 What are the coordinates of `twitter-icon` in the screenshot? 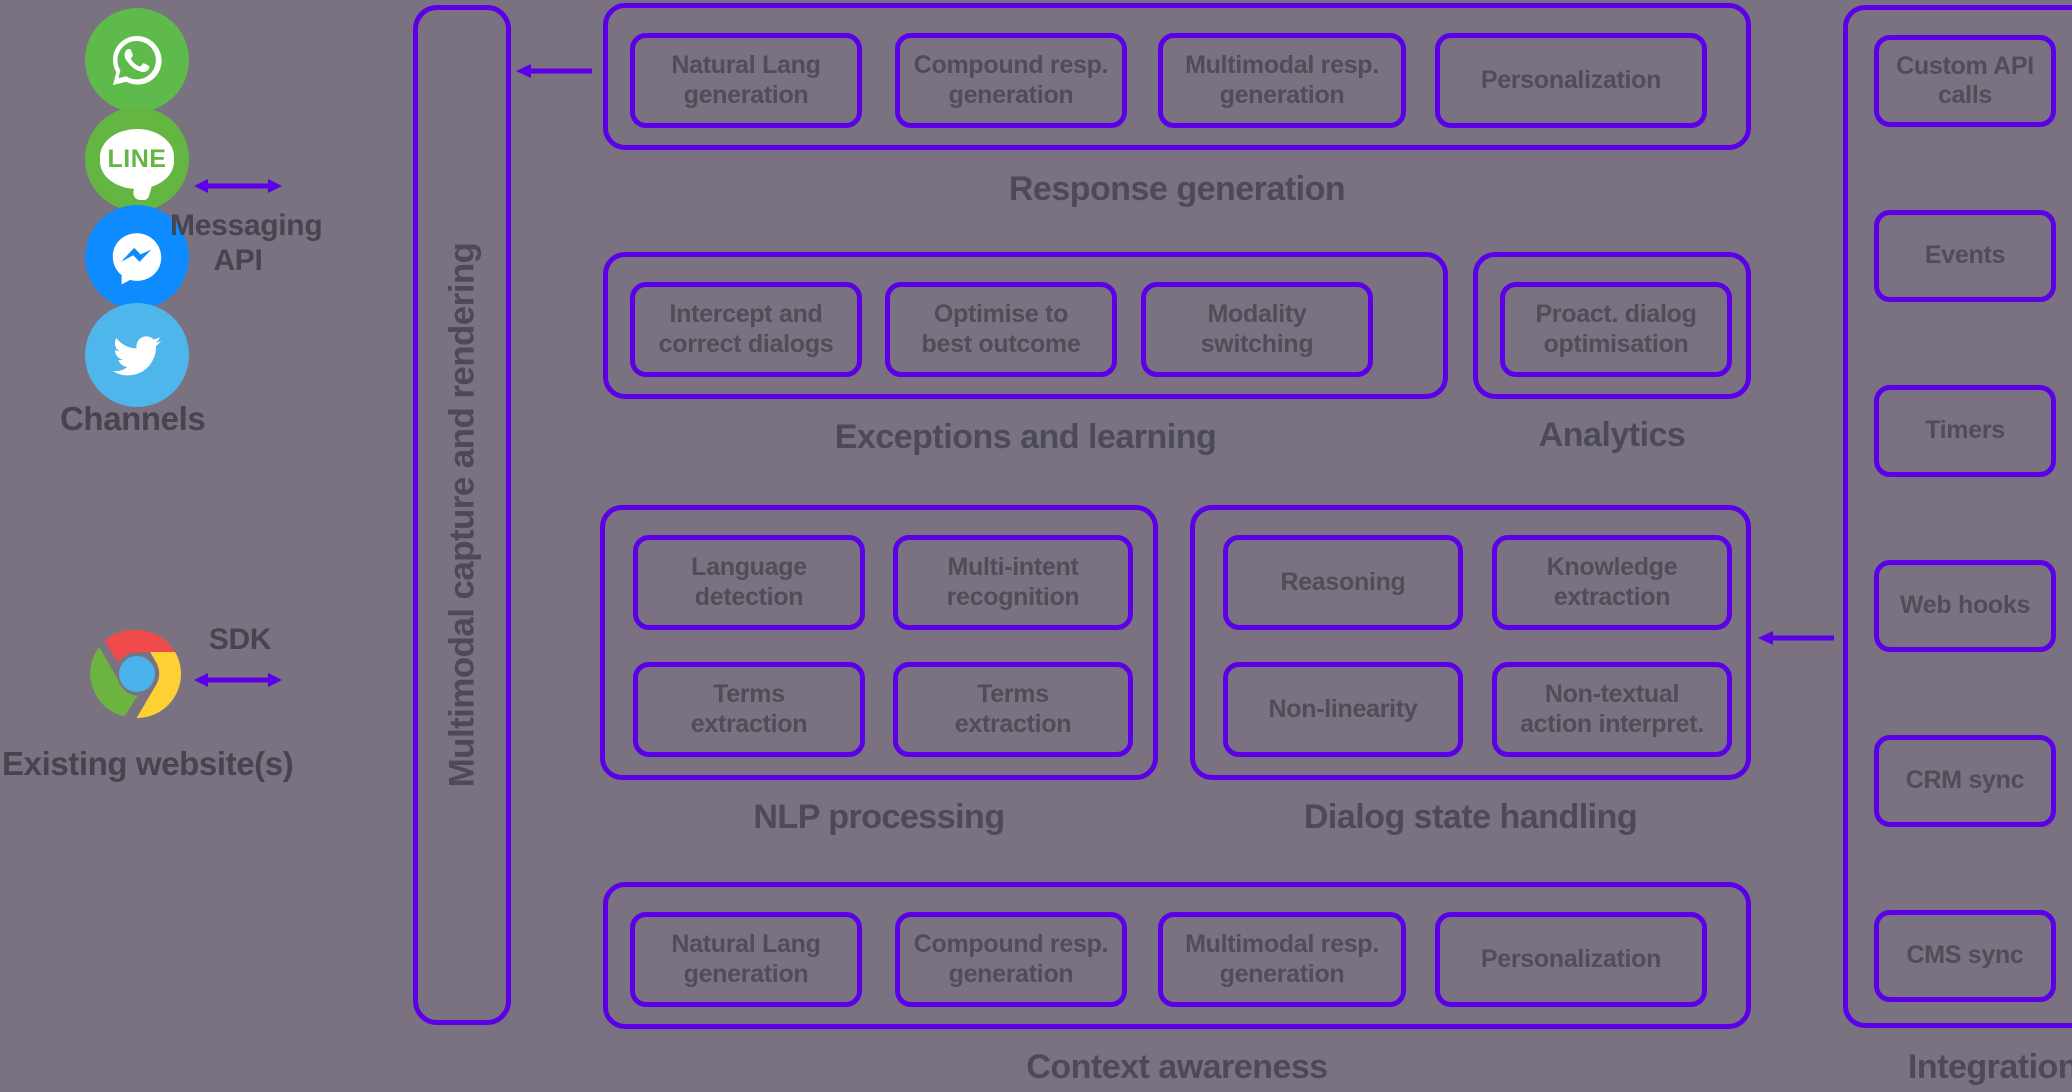 It's located at (137, 355).